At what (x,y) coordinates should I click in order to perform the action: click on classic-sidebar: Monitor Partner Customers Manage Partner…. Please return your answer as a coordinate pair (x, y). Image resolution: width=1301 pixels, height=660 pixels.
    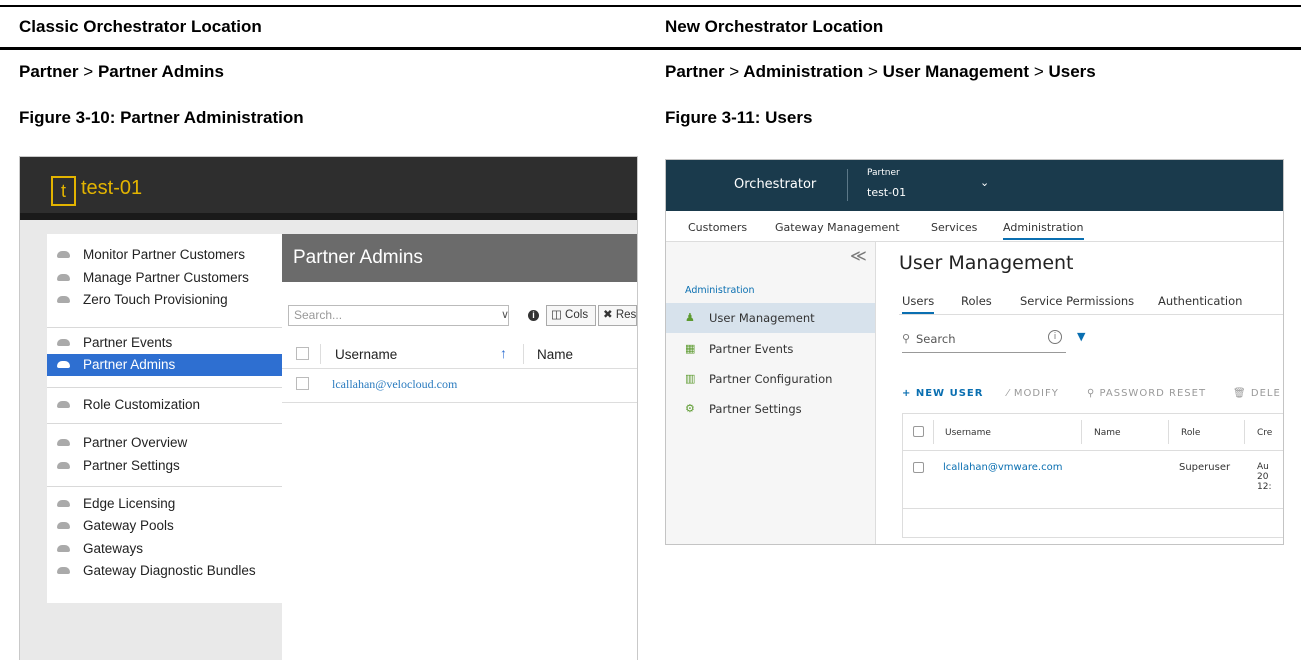
    Looking at the image, I should click on (165, 418).